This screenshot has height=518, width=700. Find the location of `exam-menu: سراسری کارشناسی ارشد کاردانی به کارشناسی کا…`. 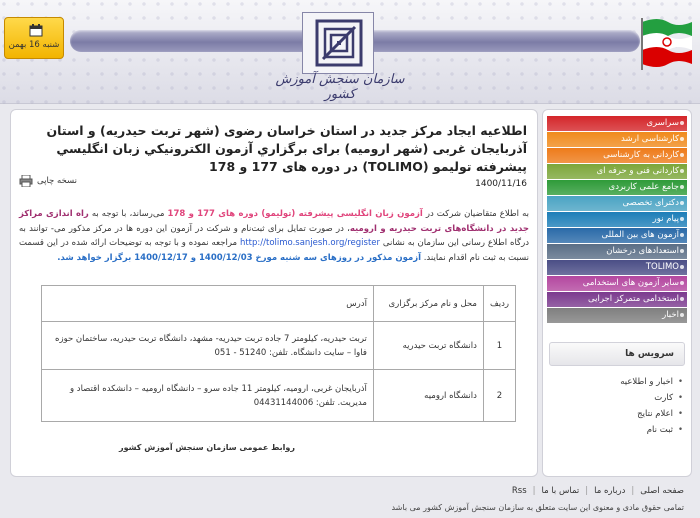

exam-menu: سراسری کارشناسی ارشد کاردانی به کارشناسی کا… is located at coordinates (617, 220).